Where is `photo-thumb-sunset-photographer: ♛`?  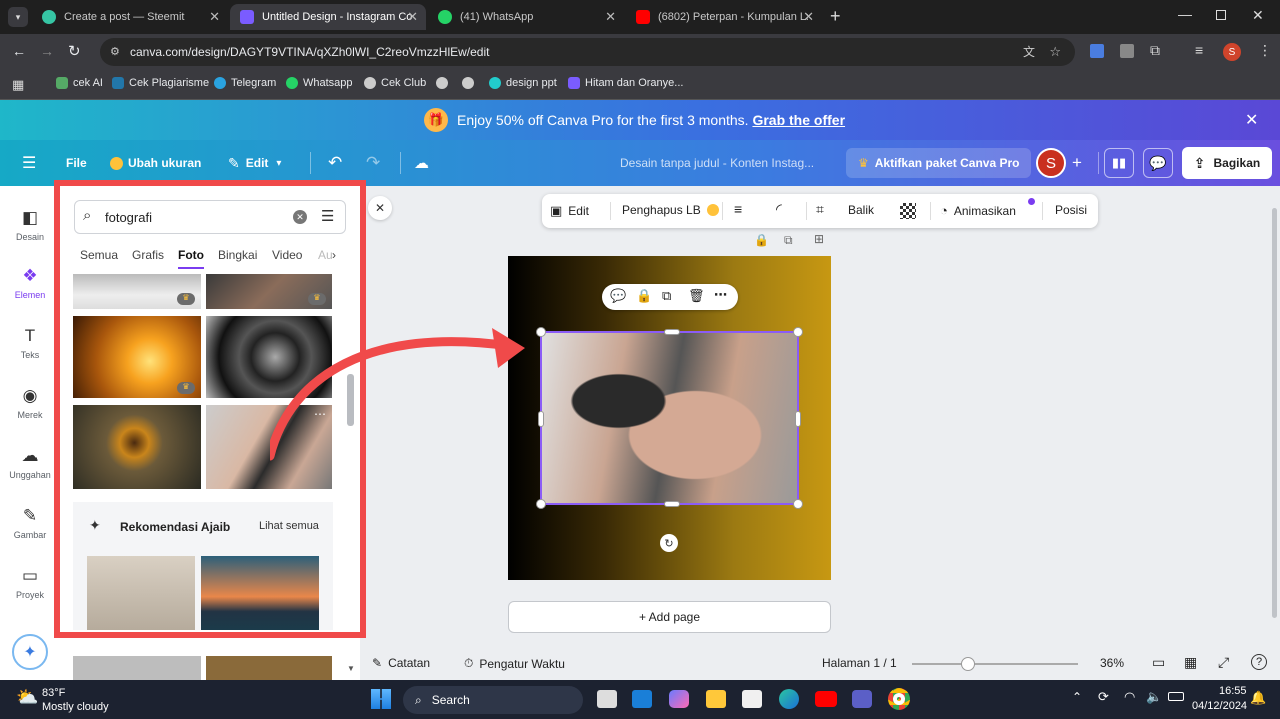 photo-thumb-sunset-photographer: ♛ is located at coordinates (137, 357).